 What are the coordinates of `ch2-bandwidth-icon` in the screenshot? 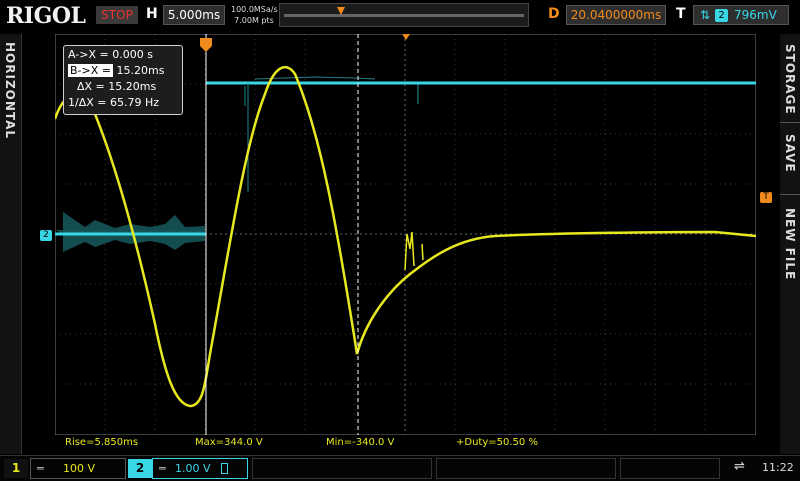 It's located at (224, 468).